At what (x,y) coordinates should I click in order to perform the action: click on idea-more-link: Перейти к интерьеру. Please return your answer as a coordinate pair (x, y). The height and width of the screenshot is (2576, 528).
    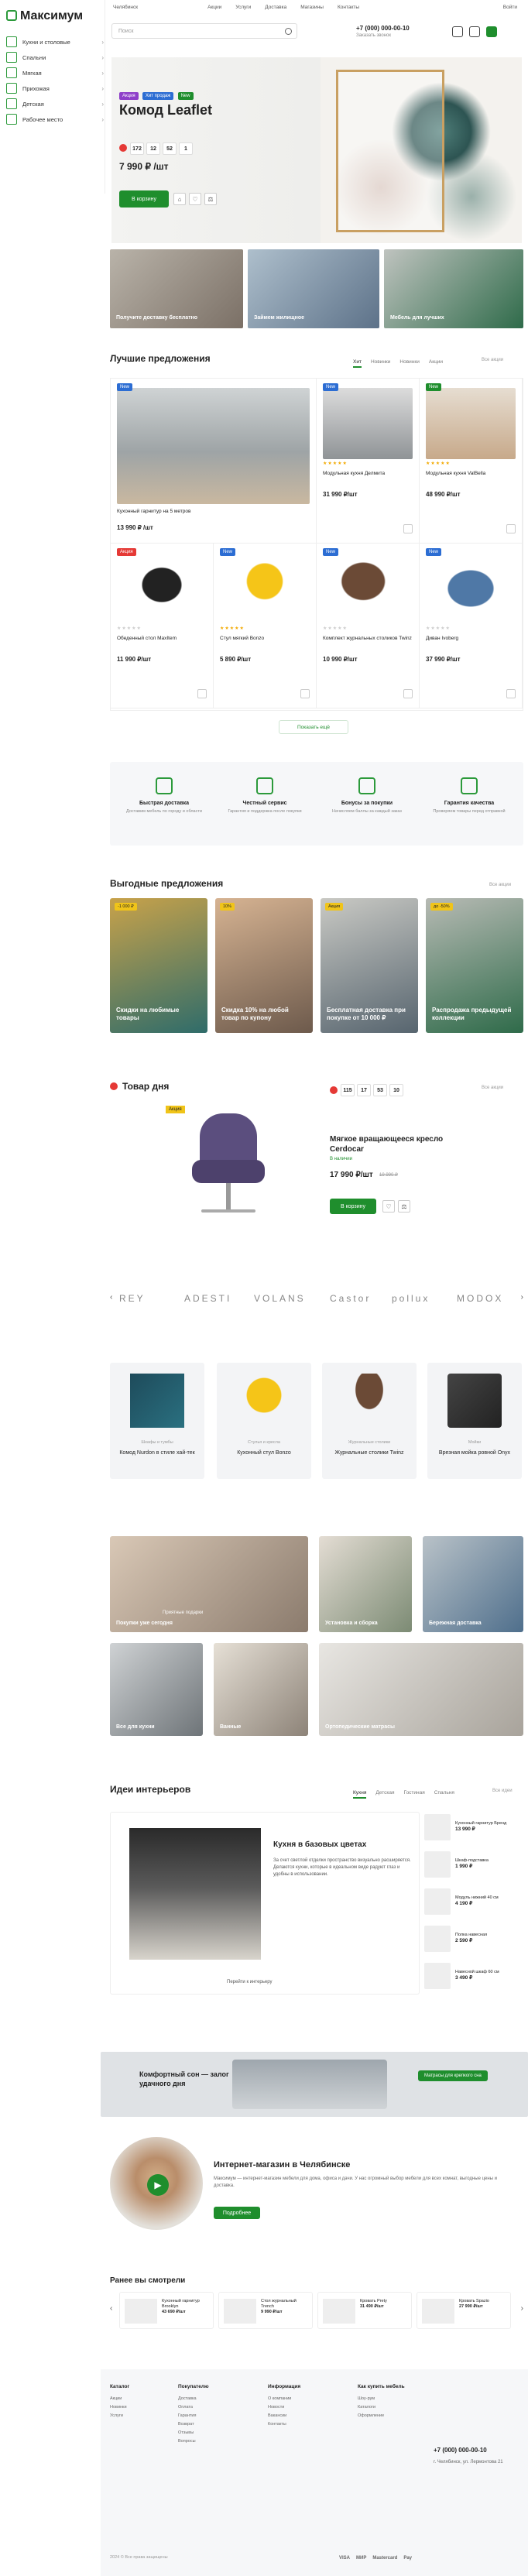
    Looking at the image, I should click on (250, 1982).